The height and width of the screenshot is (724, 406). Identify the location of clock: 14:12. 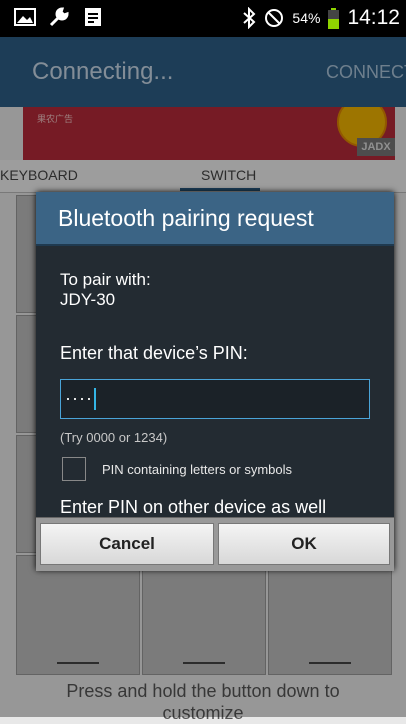
(373, 17).